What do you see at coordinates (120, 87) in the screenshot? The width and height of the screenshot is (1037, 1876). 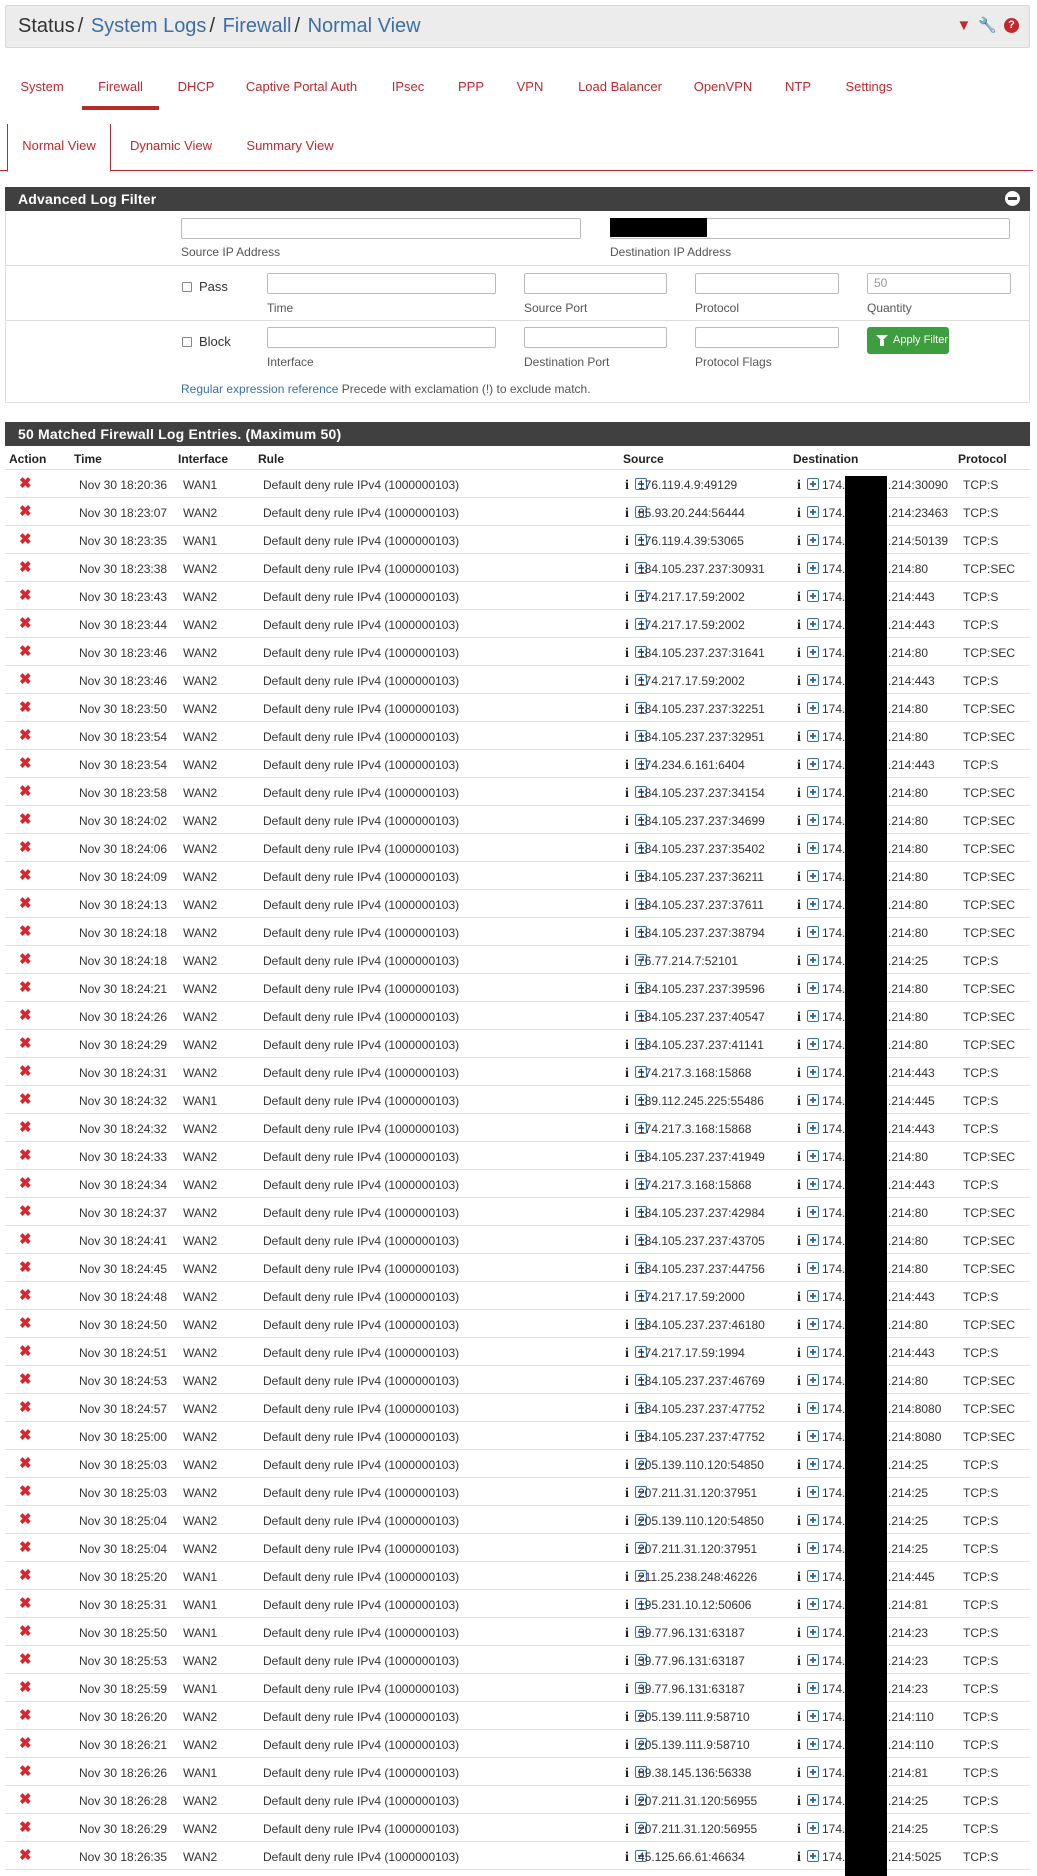 I see `tab-firewall: Firewall` at bounding box center [120, 87].